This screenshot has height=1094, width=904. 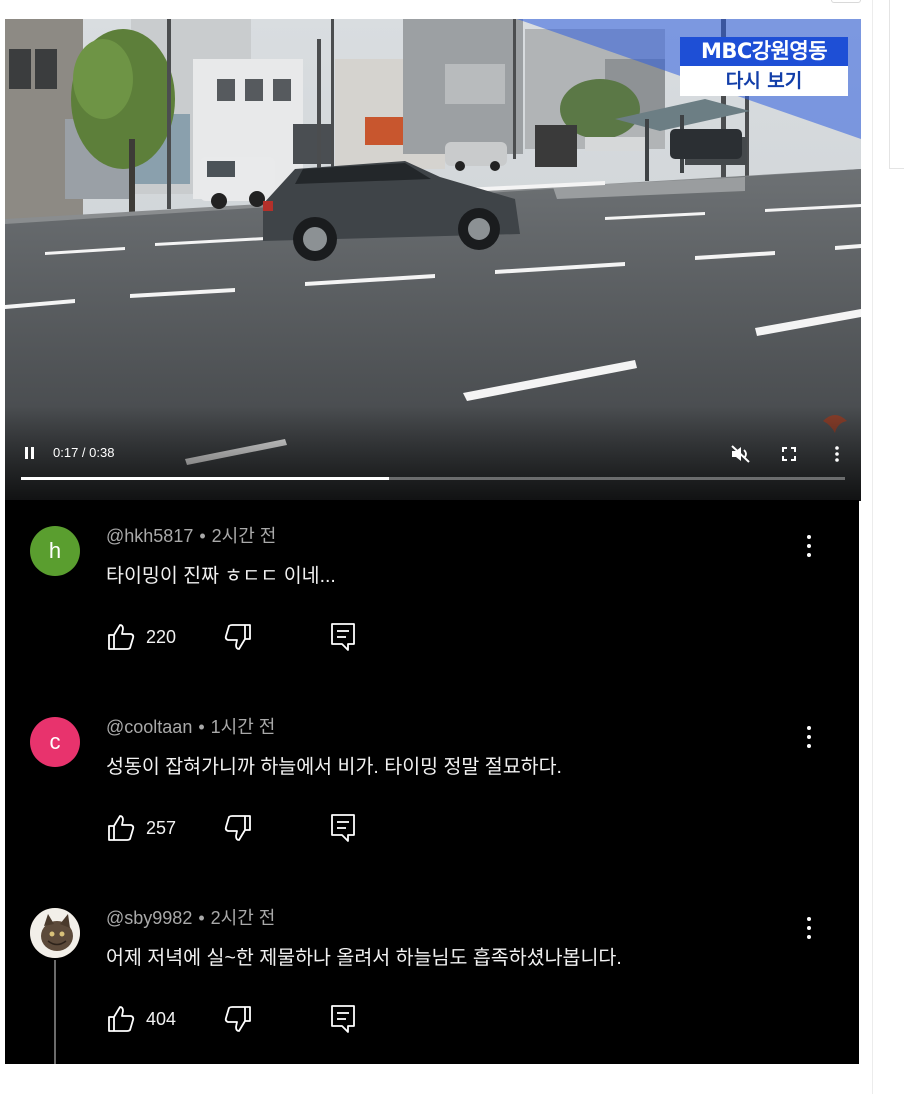 I want to click on comment-text: 어제 저녁에 실~한 제물하나 올려서 하늘님도 흡족하셨나봅니다., so click(x=364, y=958).